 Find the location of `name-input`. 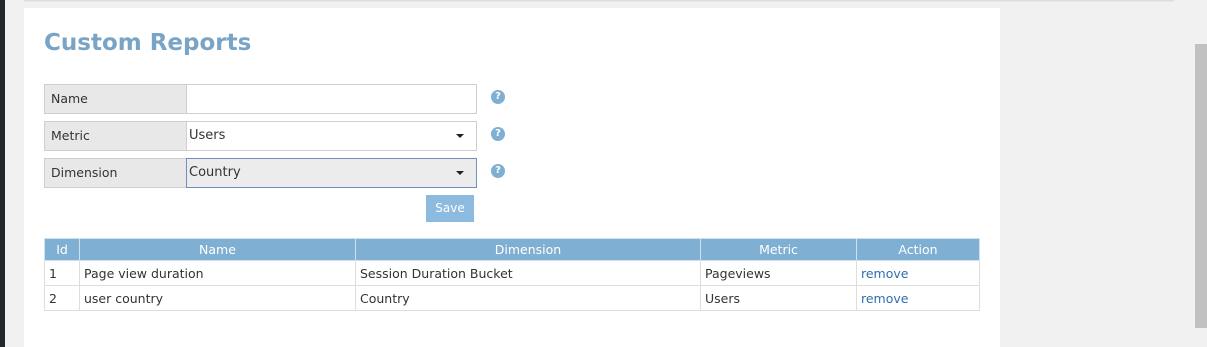

name-input is located at coordinates (331, 99).